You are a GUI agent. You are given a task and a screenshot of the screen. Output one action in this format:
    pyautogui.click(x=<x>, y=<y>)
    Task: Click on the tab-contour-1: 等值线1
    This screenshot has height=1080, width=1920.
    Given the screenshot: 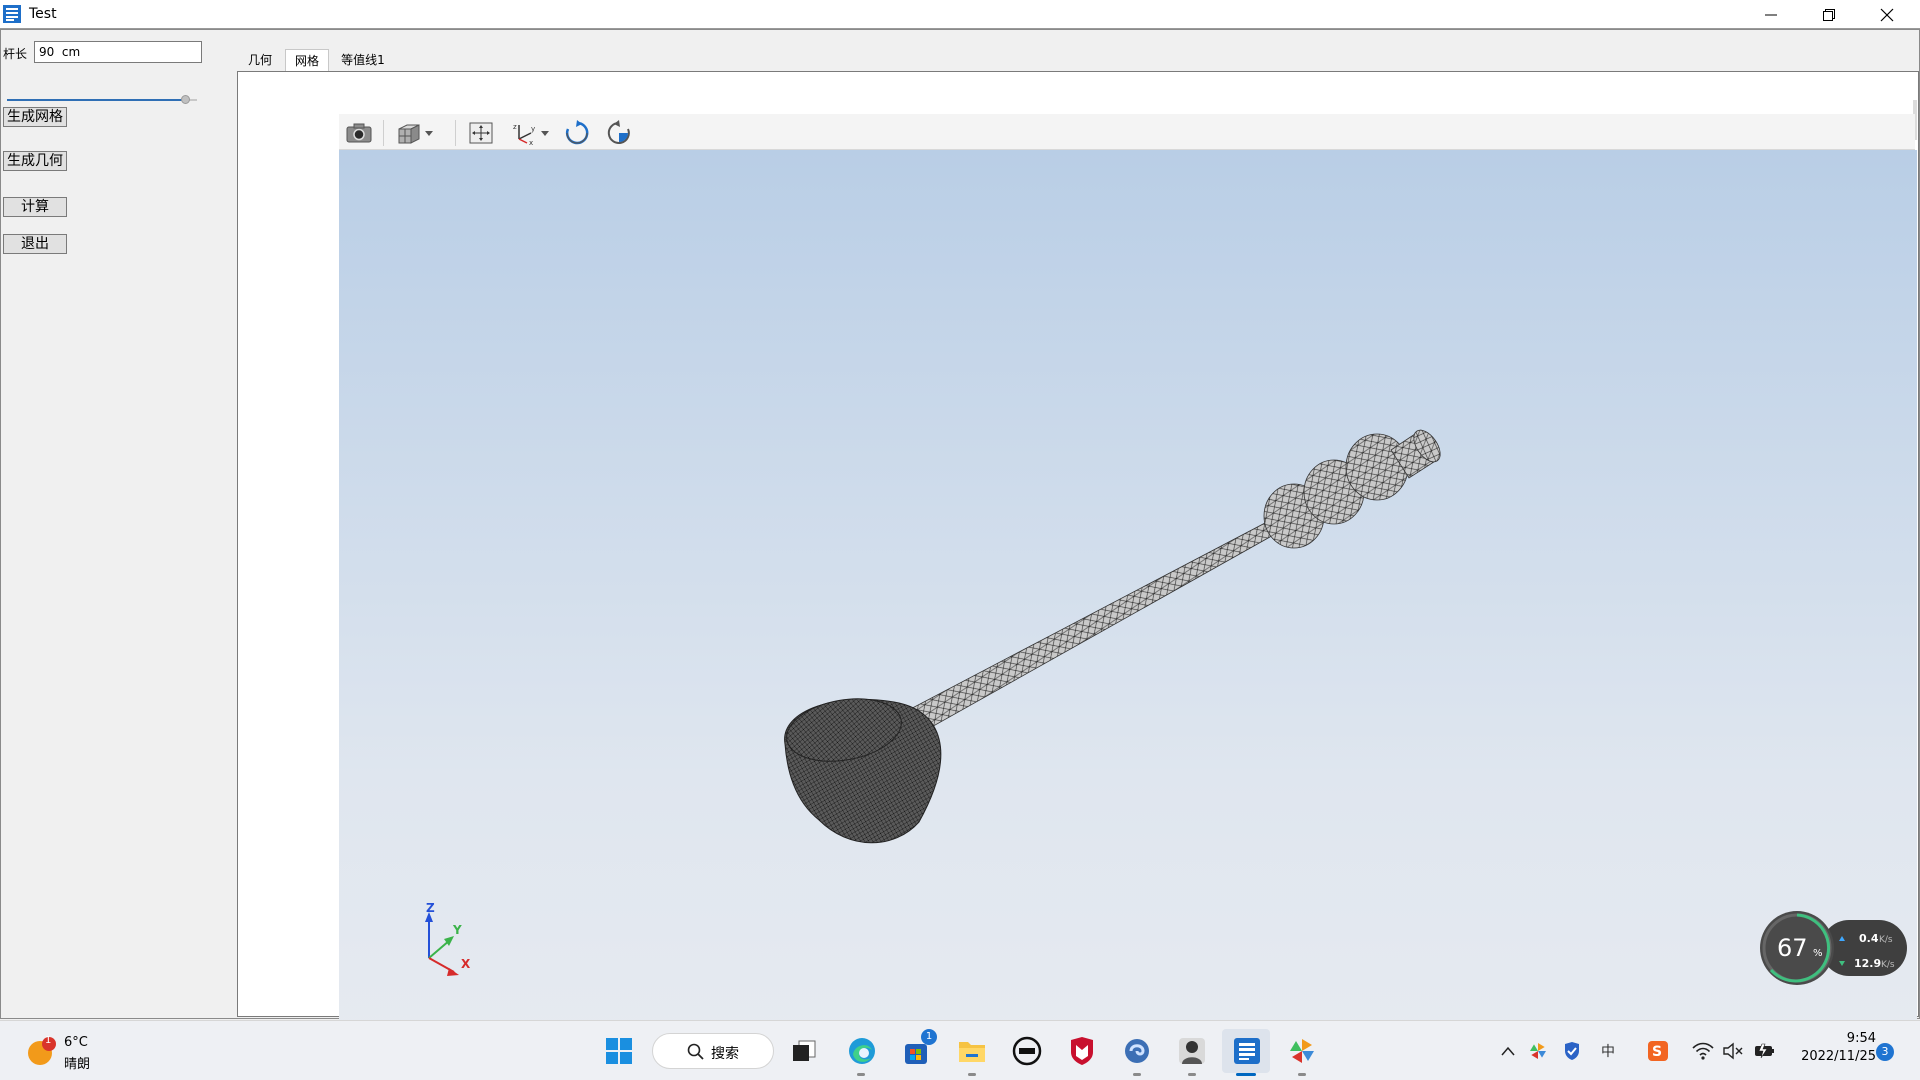 What is the action you would take?
    pyautogui.click(x=363, y=60)
    